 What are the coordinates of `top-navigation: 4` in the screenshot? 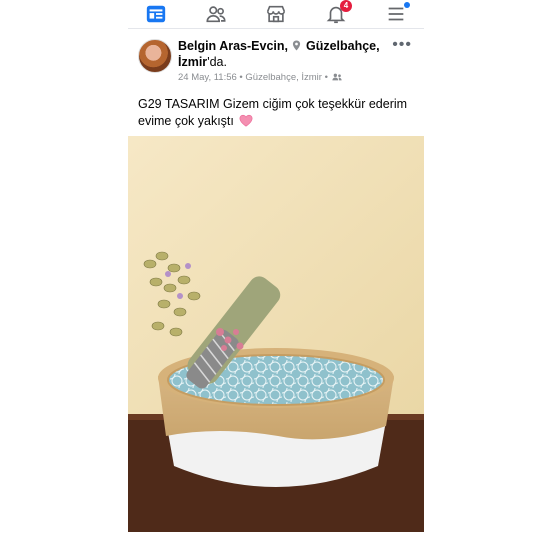 It's located at (276, 14).